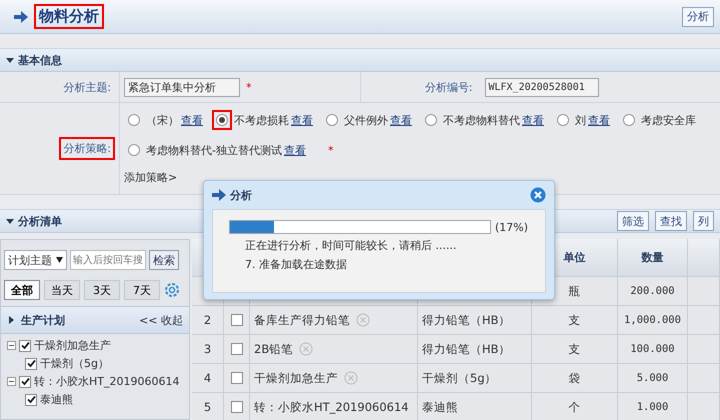 The height and width of the screenshot is (420, 720). I want to click on table-cell: 袋, so click(575, 378).